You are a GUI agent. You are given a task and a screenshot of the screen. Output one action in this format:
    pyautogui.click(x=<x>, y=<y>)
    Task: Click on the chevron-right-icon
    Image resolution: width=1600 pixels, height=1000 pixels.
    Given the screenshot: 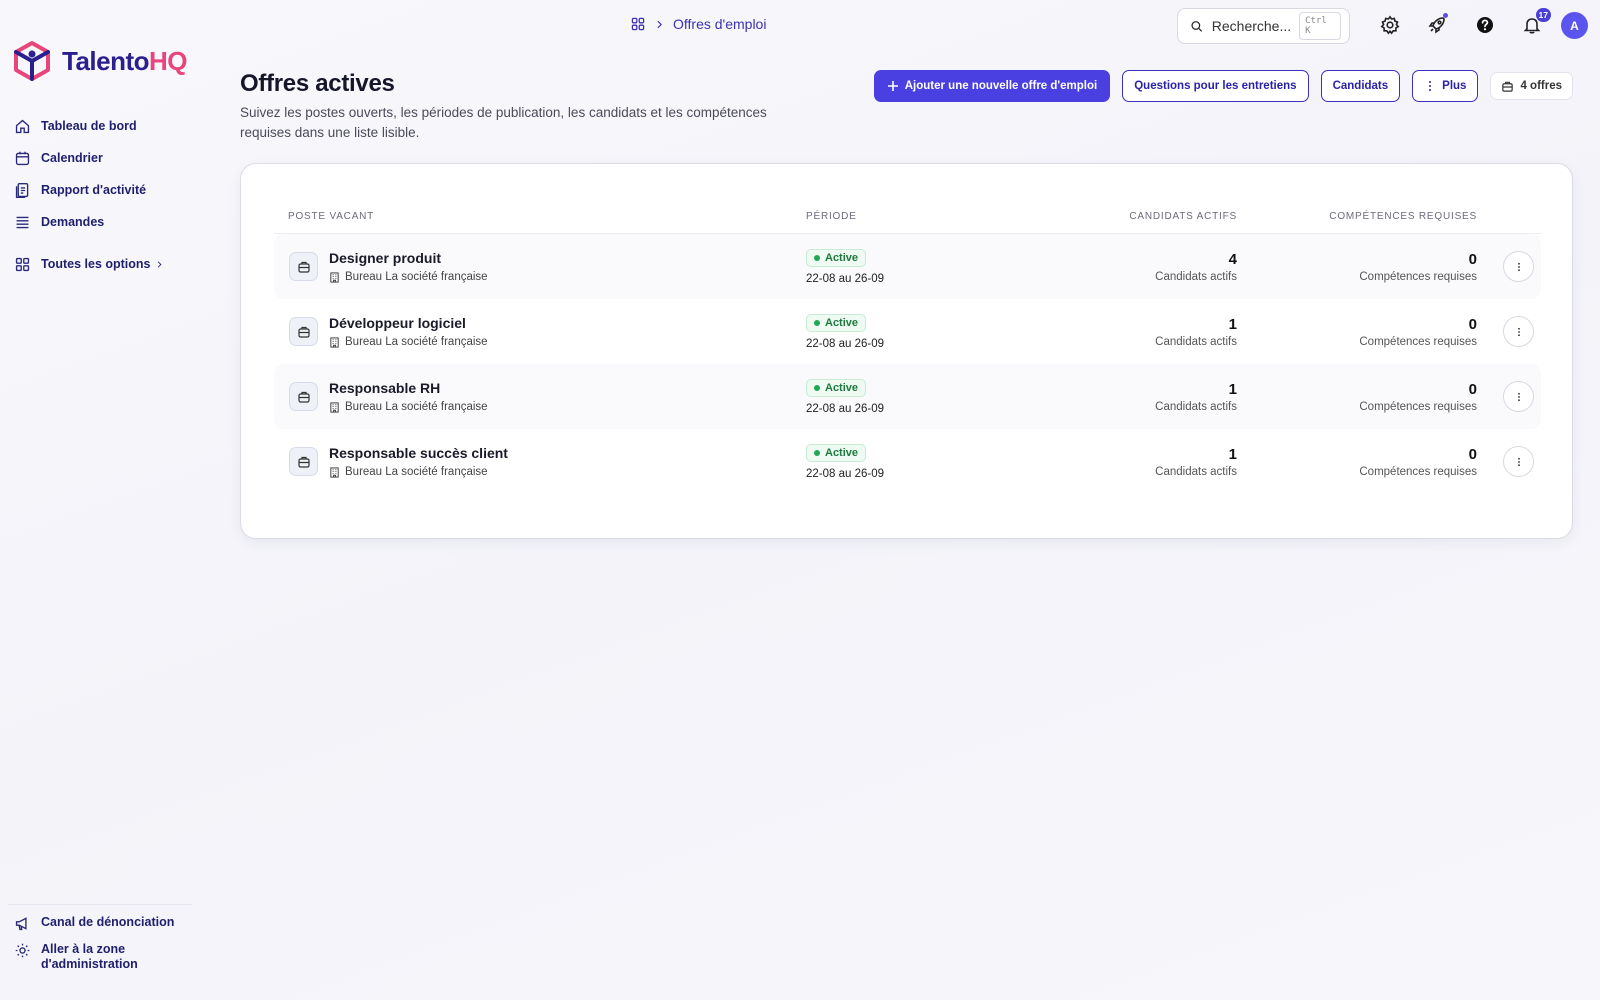 What is the action you would take?
    pyautogui.click(x=659, y=24)
    